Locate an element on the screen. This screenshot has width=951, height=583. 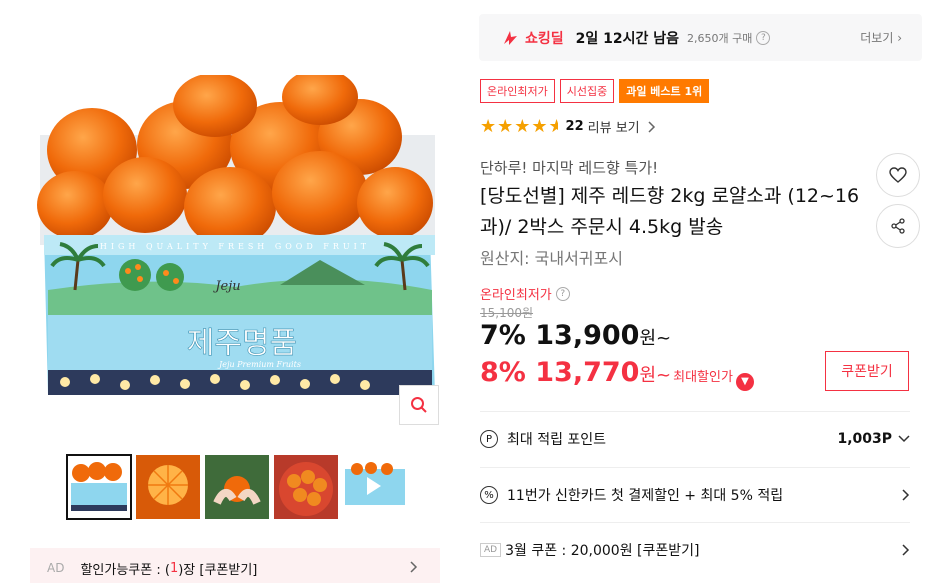
rating: ★★★★★ 22 리뷰 보기 is located at coordinates (568, 126).